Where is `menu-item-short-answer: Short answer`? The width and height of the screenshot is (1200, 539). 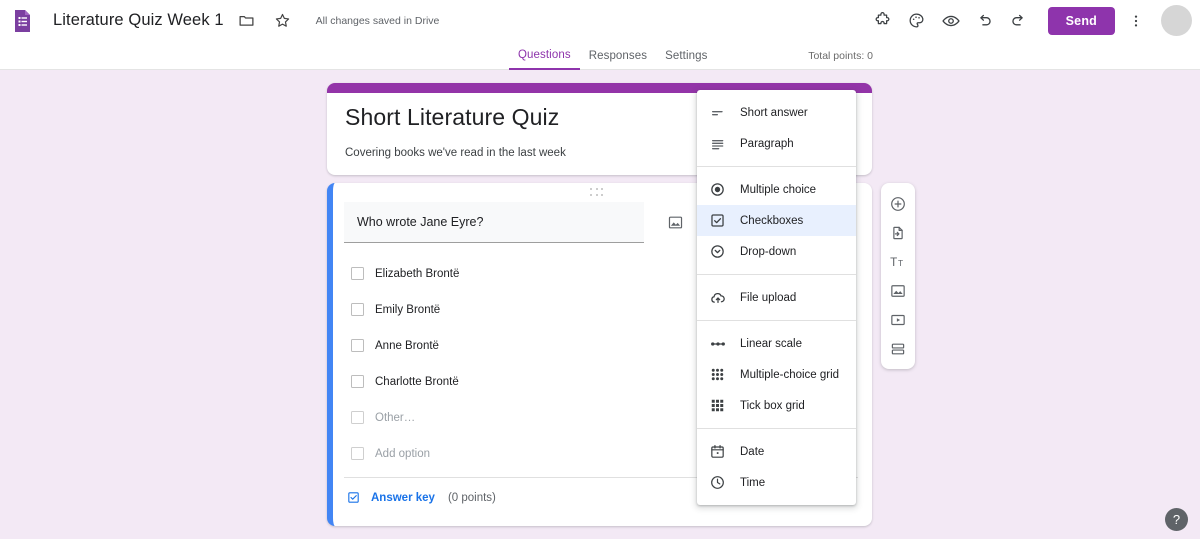
menu-item-short-answer: Short answer is located at coordinates (776, 112).